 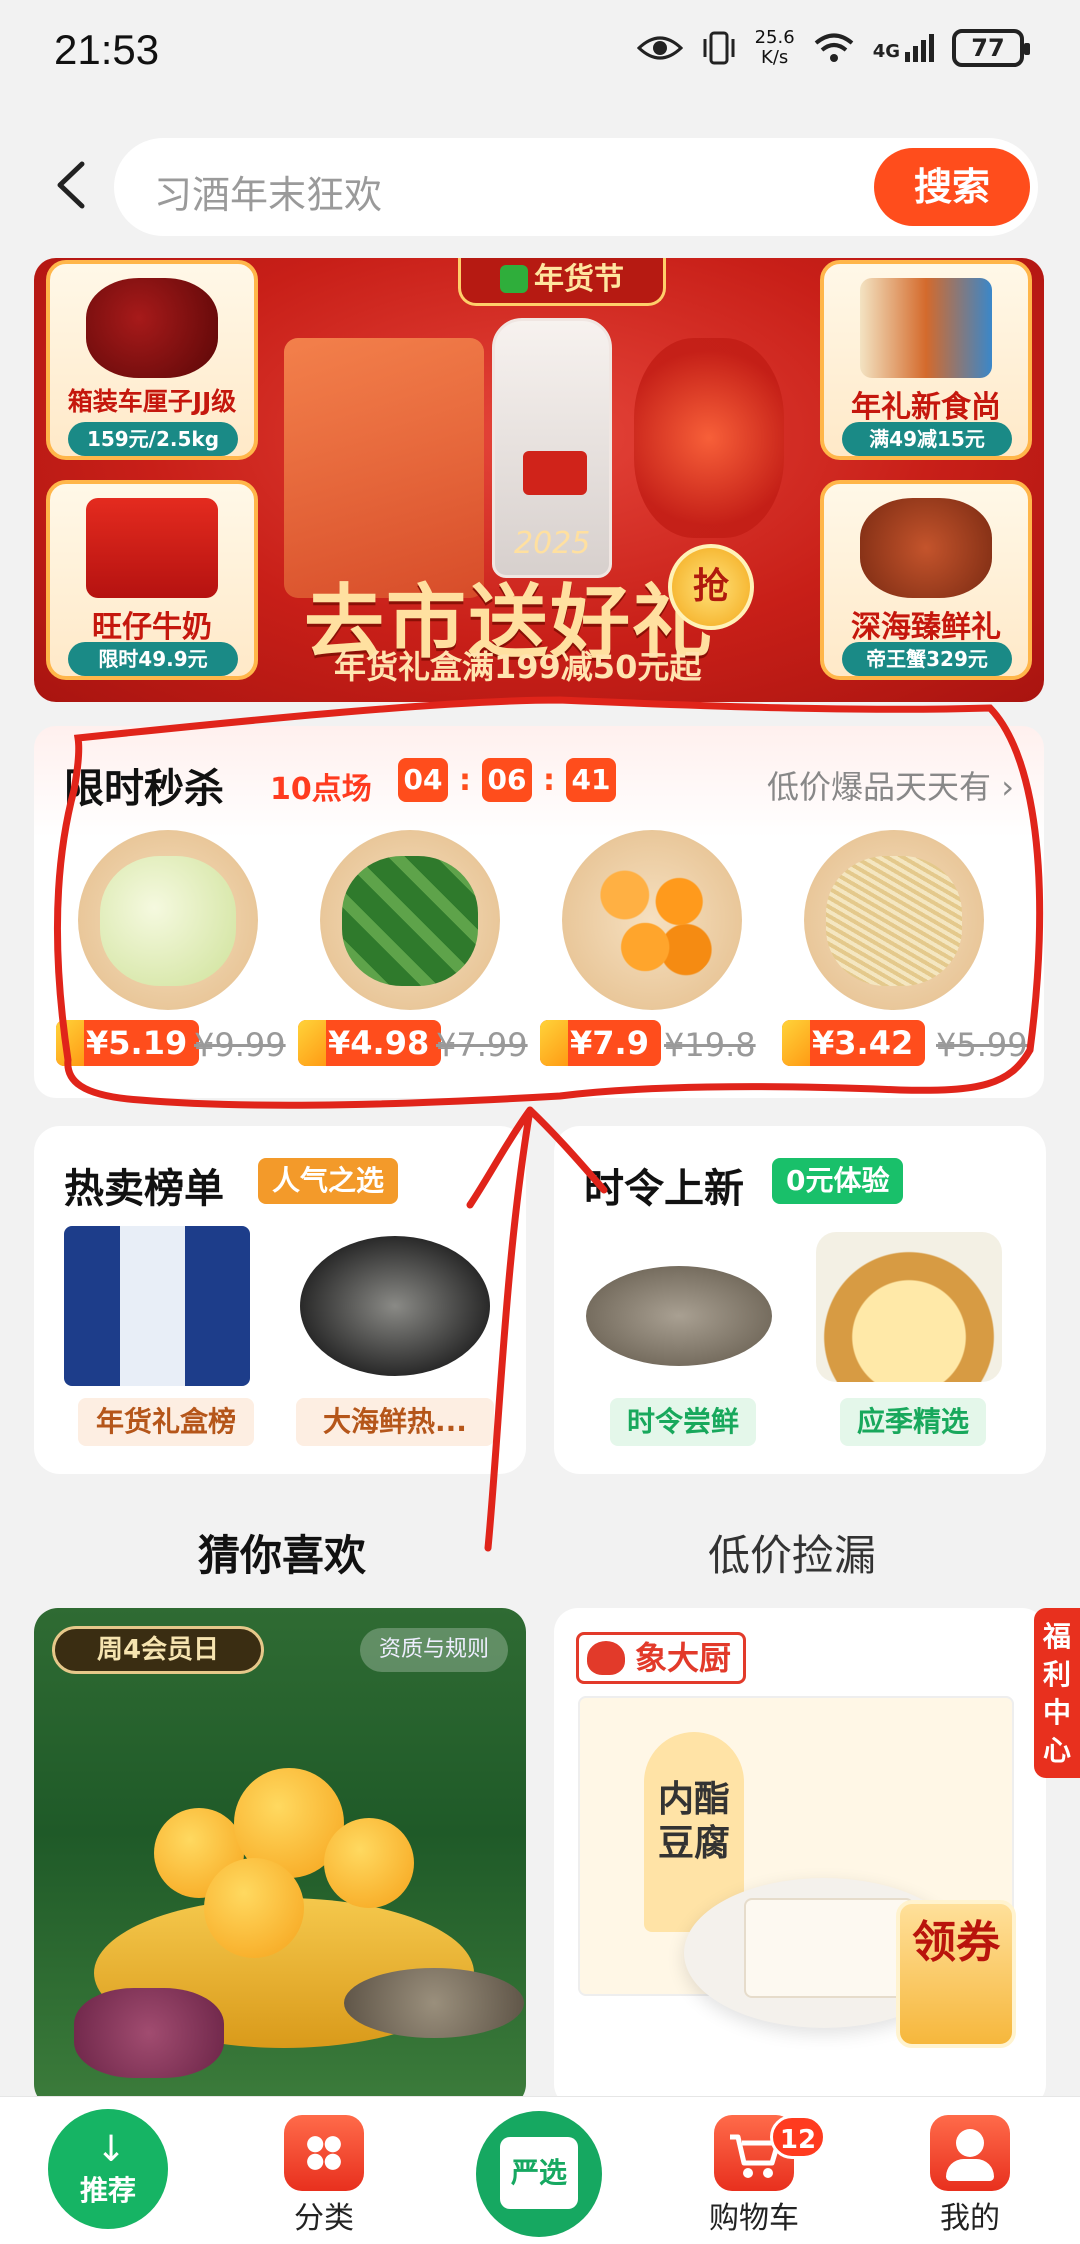 What do you see at coordinates (111, 2149) in the screenshot?
I see `down-arrow-icon: ↓` at bounding box center [111, 2149].